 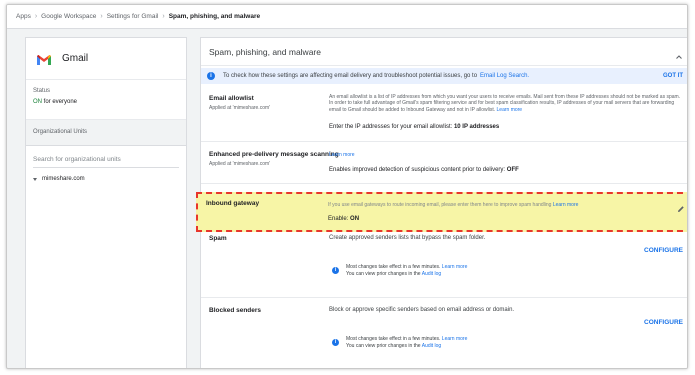 I want to click on status-block: Status ON for everyone, so click(x=106, y=100).